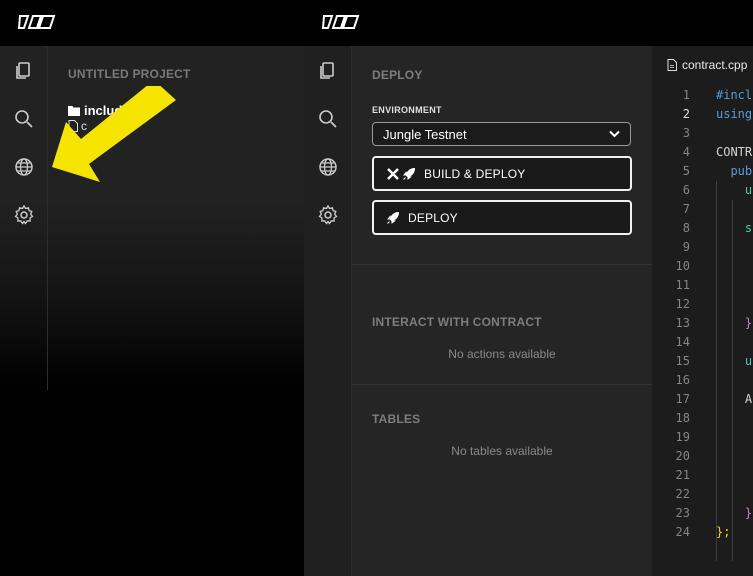  What do you see at coordinates (682, 342) in the screenshot?
I see `line-number: 14` at bounding box center [682, 342].